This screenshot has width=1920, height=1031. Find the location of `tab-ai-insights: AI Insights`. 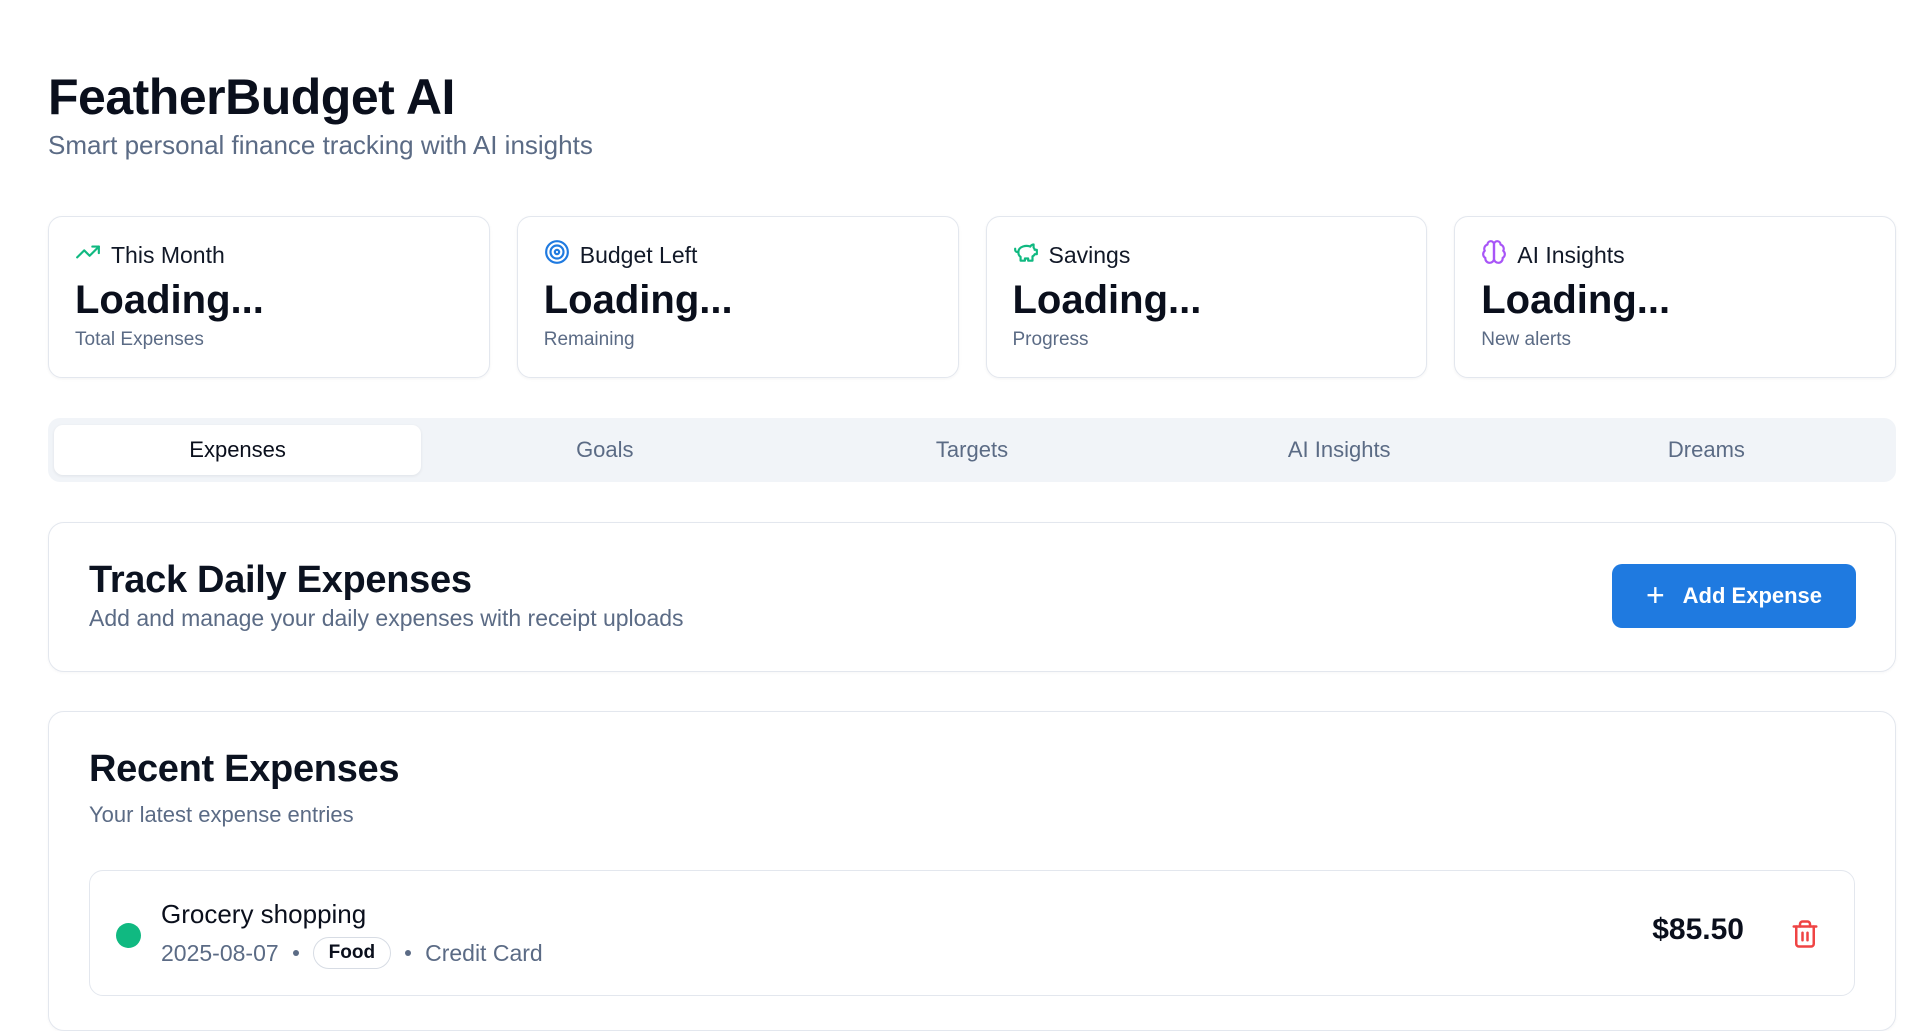

tab-ai-insights: AI Insights is located at coordinates (1339, 450).